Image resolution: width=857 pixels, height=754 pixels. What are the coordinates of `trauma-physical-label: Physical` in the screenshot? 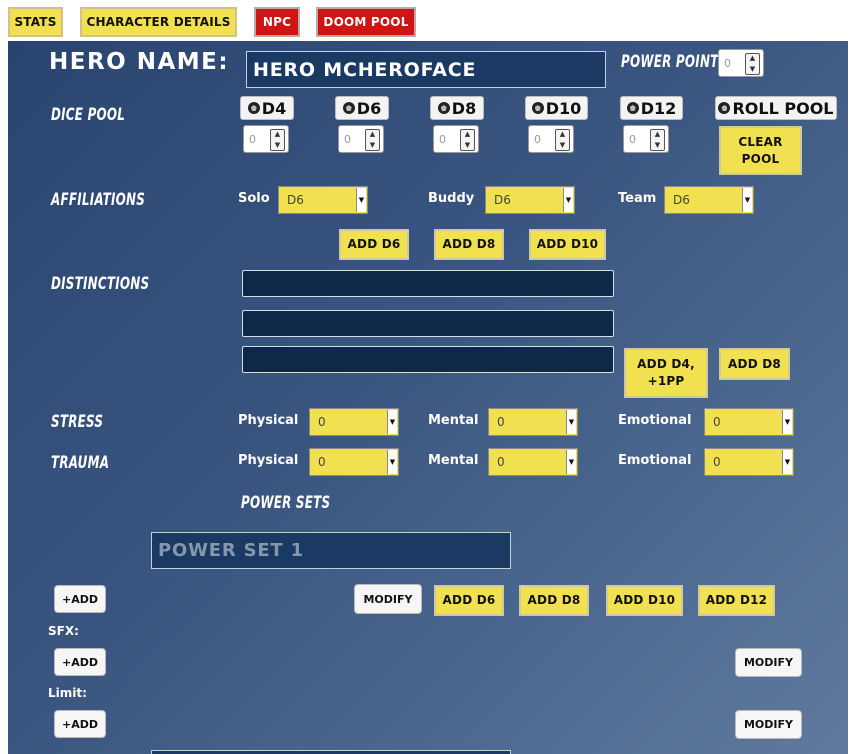 It's located at (268, 460).